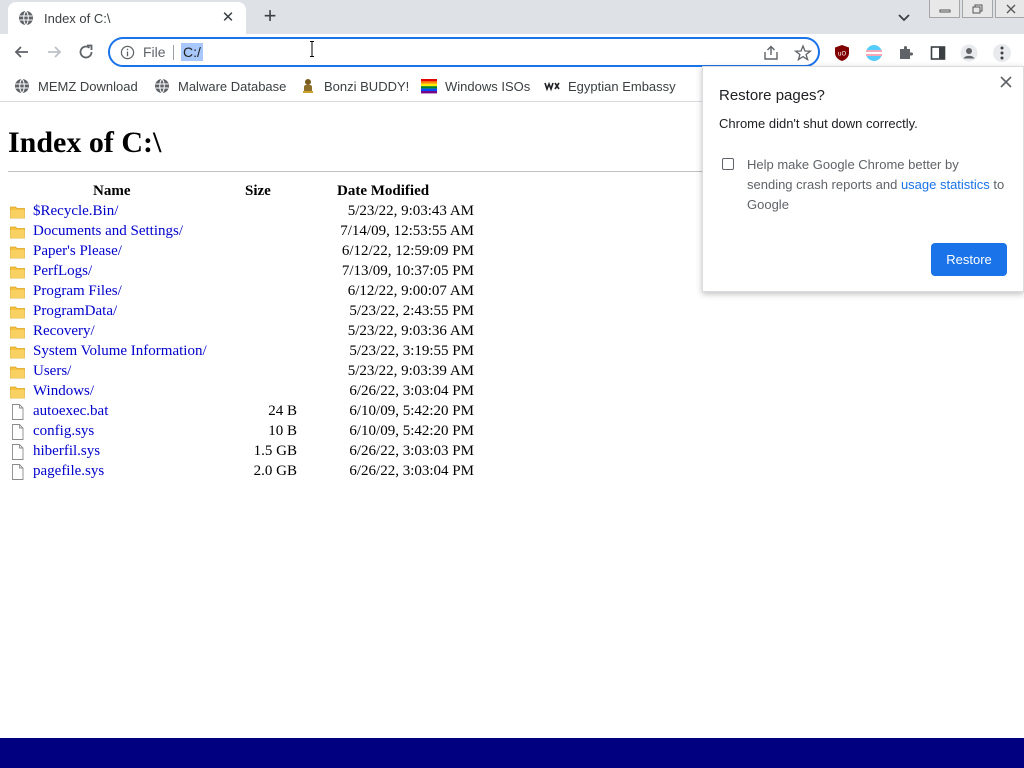 The width and height of the screenshot is (1024, 768). What do you see at coordinates (250, 432) in the screenshot?
I see `file-row: config.sys 10 B 6/10/09, 5:42:20 PM` at bounding box center [250, 432].